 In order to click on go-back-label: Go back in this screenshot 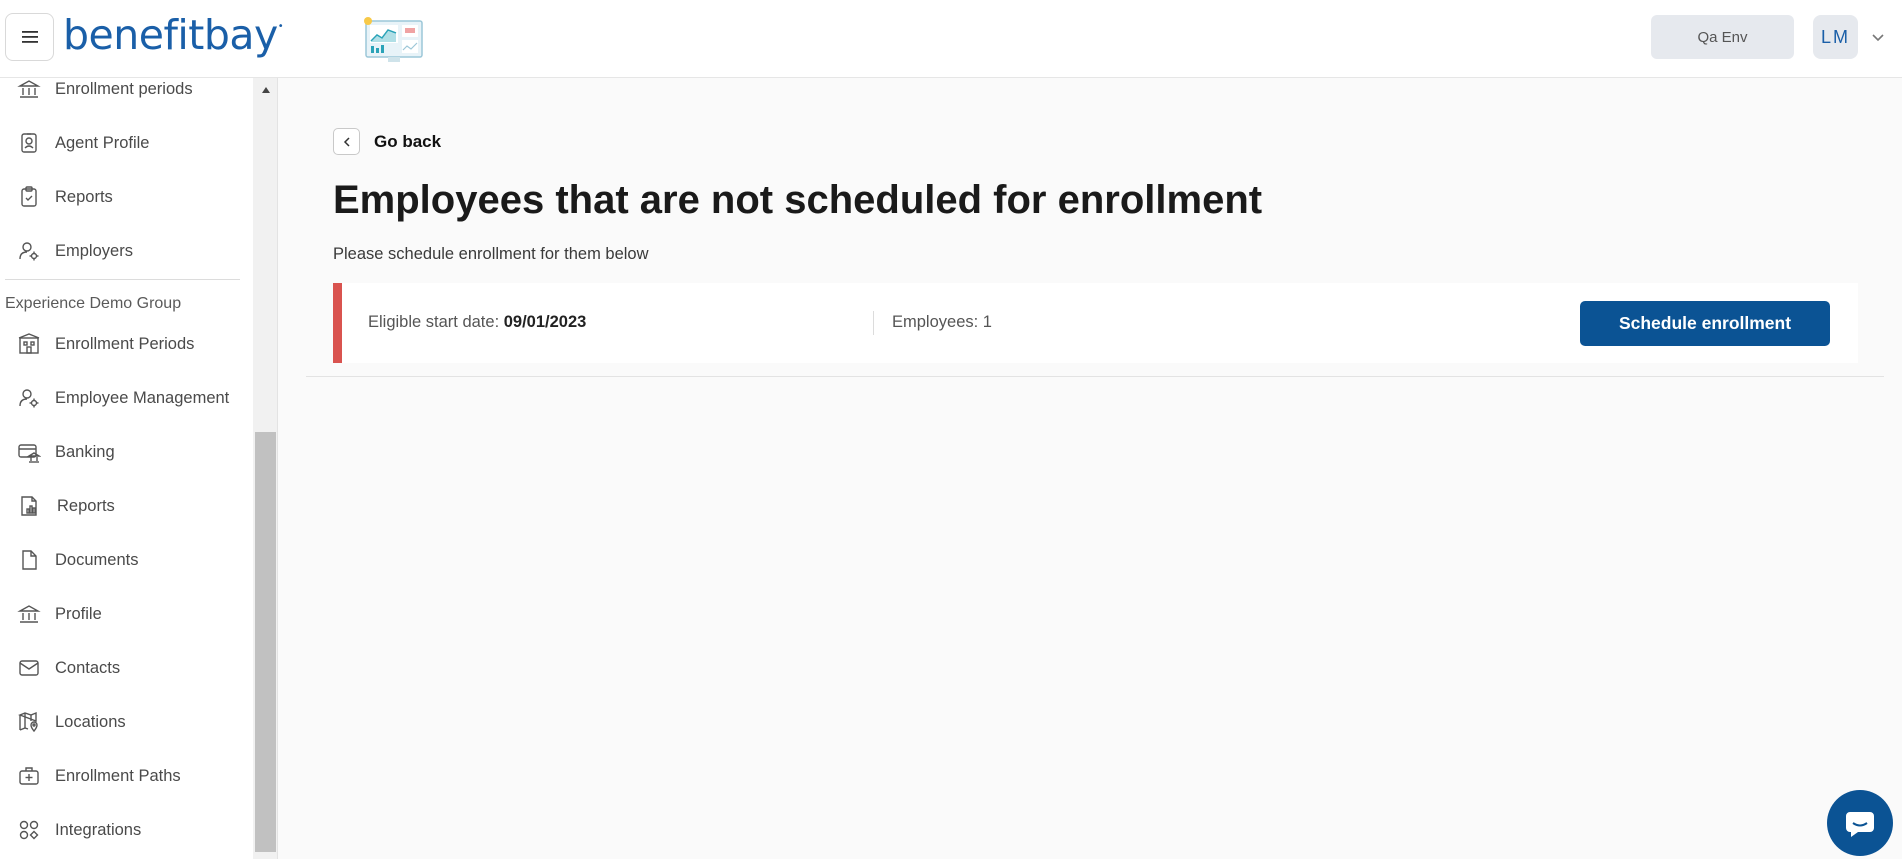, I will do `click(407, 142)`.